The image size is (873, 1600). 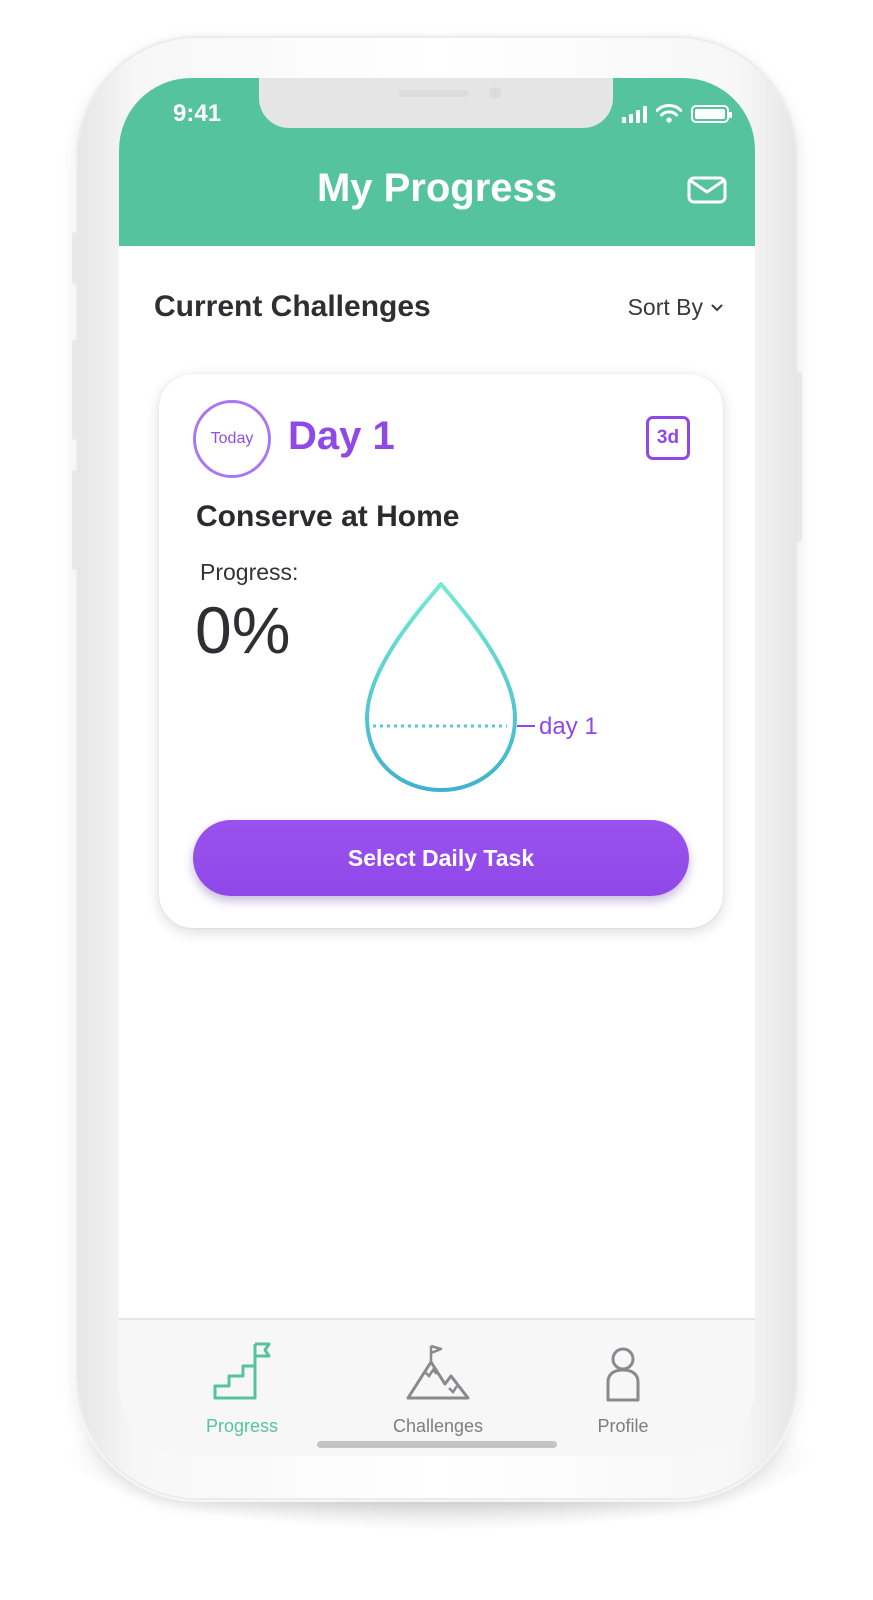 What do you see at coordinates (242, 1371) in the screenshot?
I see `stairs-flag-icon` at bounding box center [242, 1371].